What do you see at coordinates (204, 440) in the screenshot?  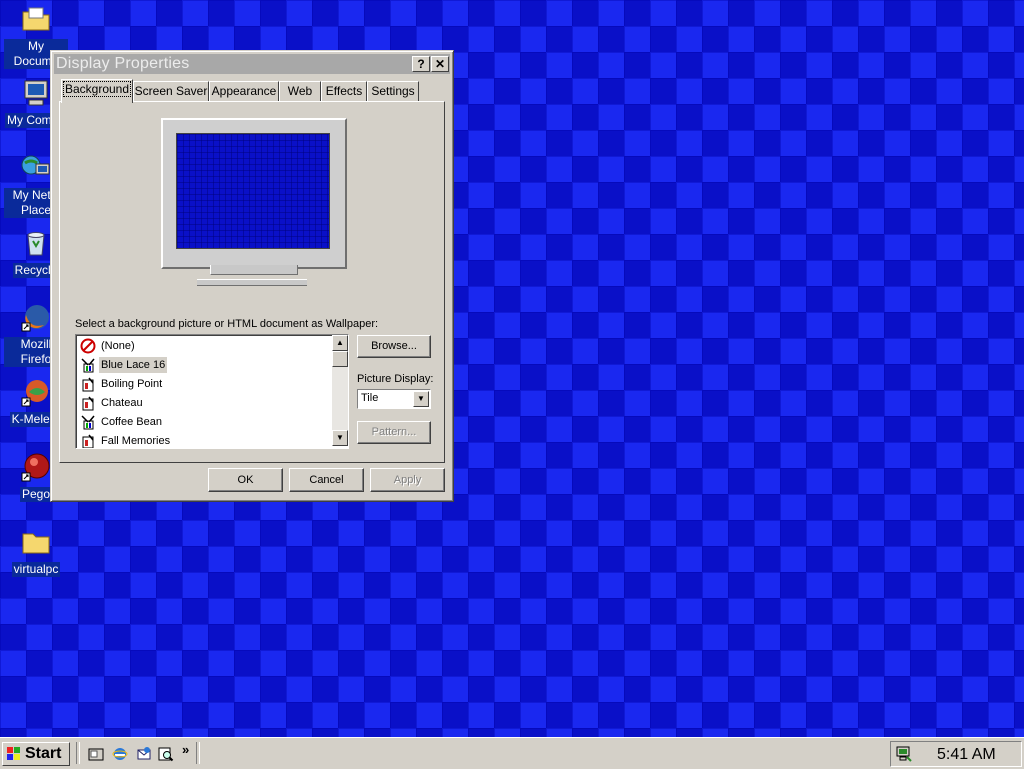 I see `list-item: Fall Memories` at bounding box center [204, 440].